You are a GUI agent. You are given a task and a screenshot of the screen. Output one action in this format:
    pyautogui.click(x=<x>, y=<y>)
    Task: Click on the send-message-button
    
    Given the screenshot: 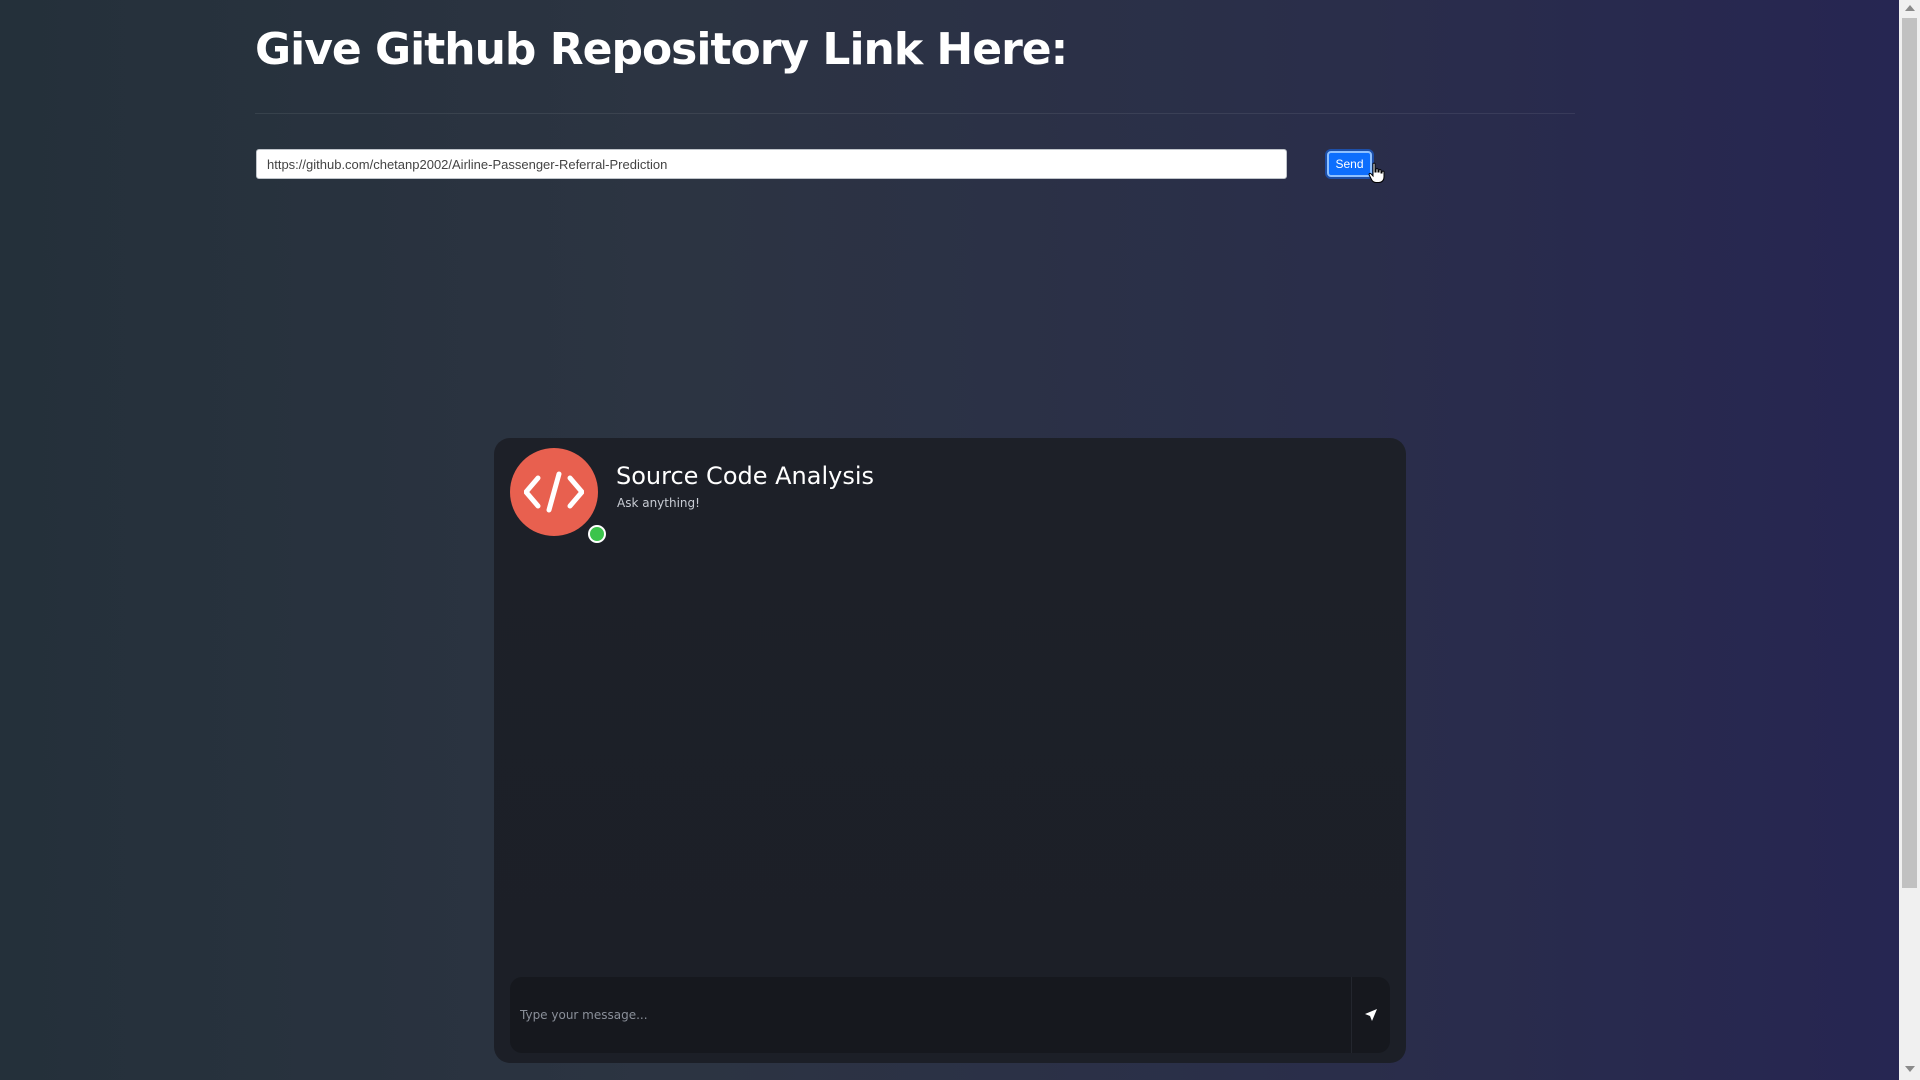 What is the action you would take?
    pyautogui.click(x=1371, y=1015)
    